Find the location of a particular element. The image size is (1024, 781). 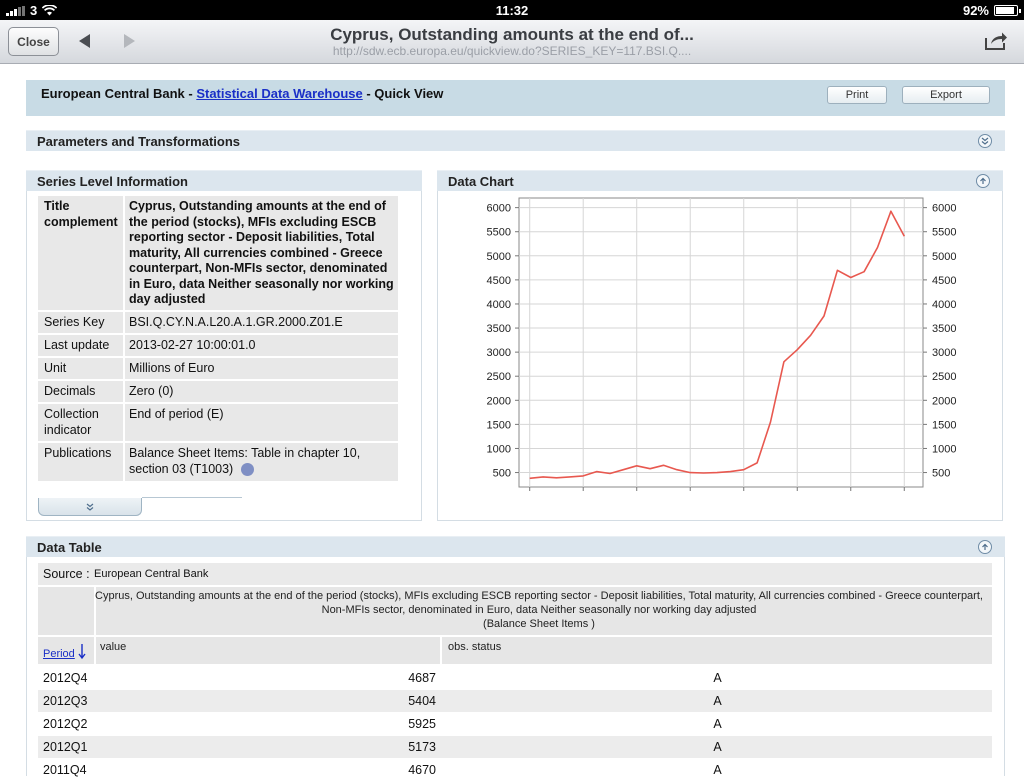

clock: 11:32 is located at coordinates (512, 10).